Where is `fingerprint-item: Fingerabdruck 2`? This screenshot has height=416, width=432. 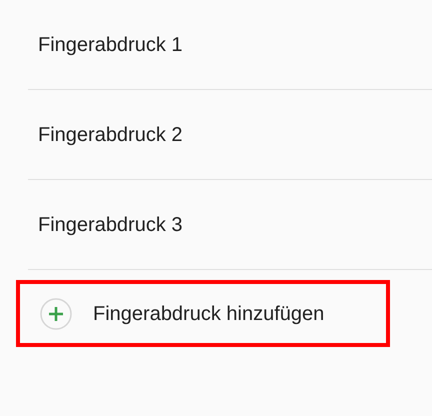 fingerprint-item: Fingerabdruck 2 is located at coordinates (110, 135).